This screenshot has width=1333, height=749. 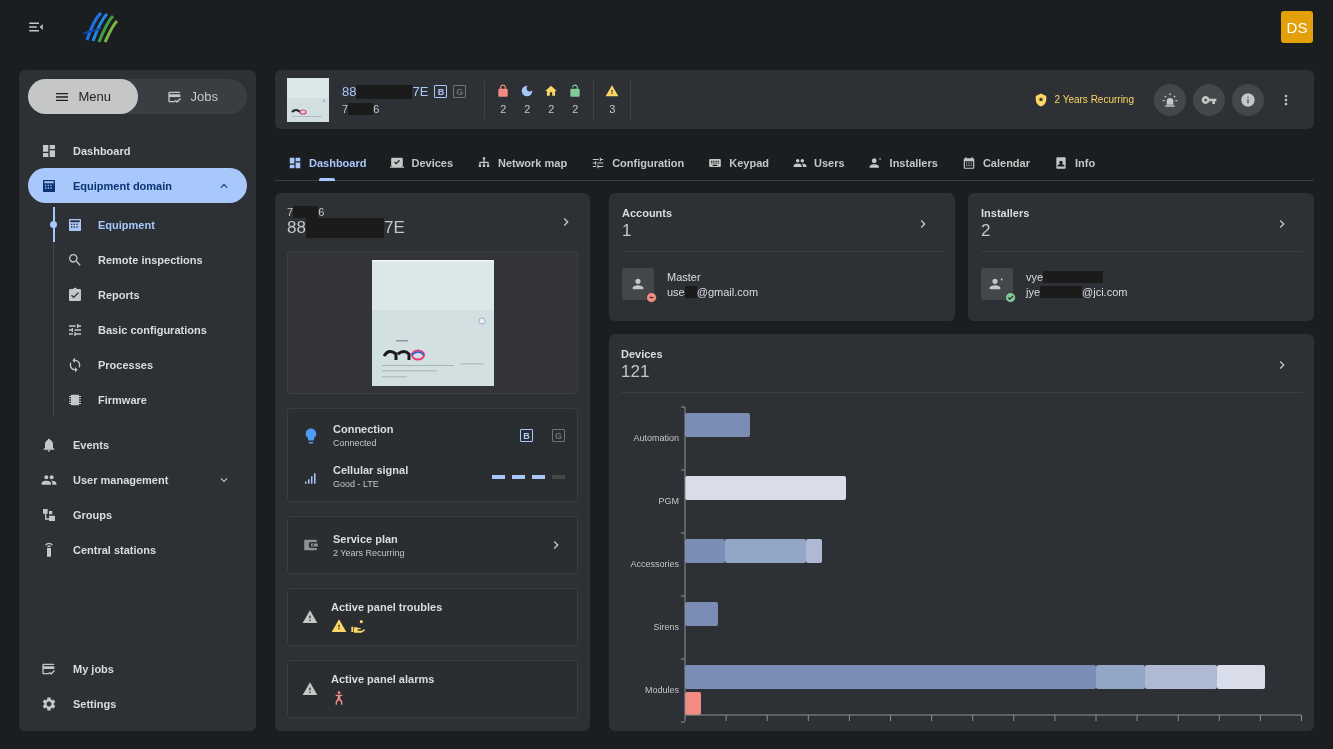 What do you see at coordinates (995, 162) in the screenshot?
I see `tab: Calendar` at bounding box center [995, 162].